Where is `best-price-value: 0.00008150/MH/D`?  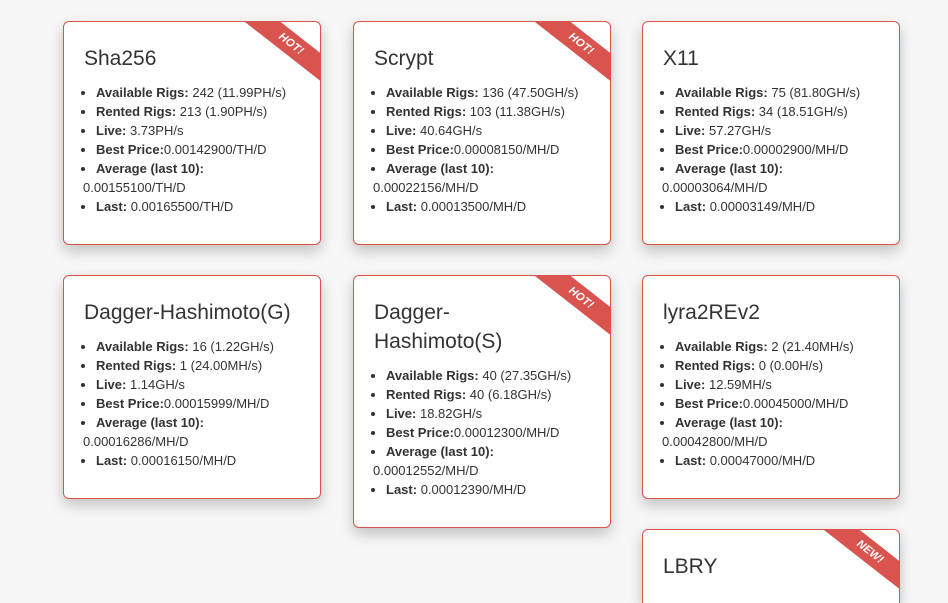 best-price-value: 0.00008150/MH/D is located at coordinates (506, 149).